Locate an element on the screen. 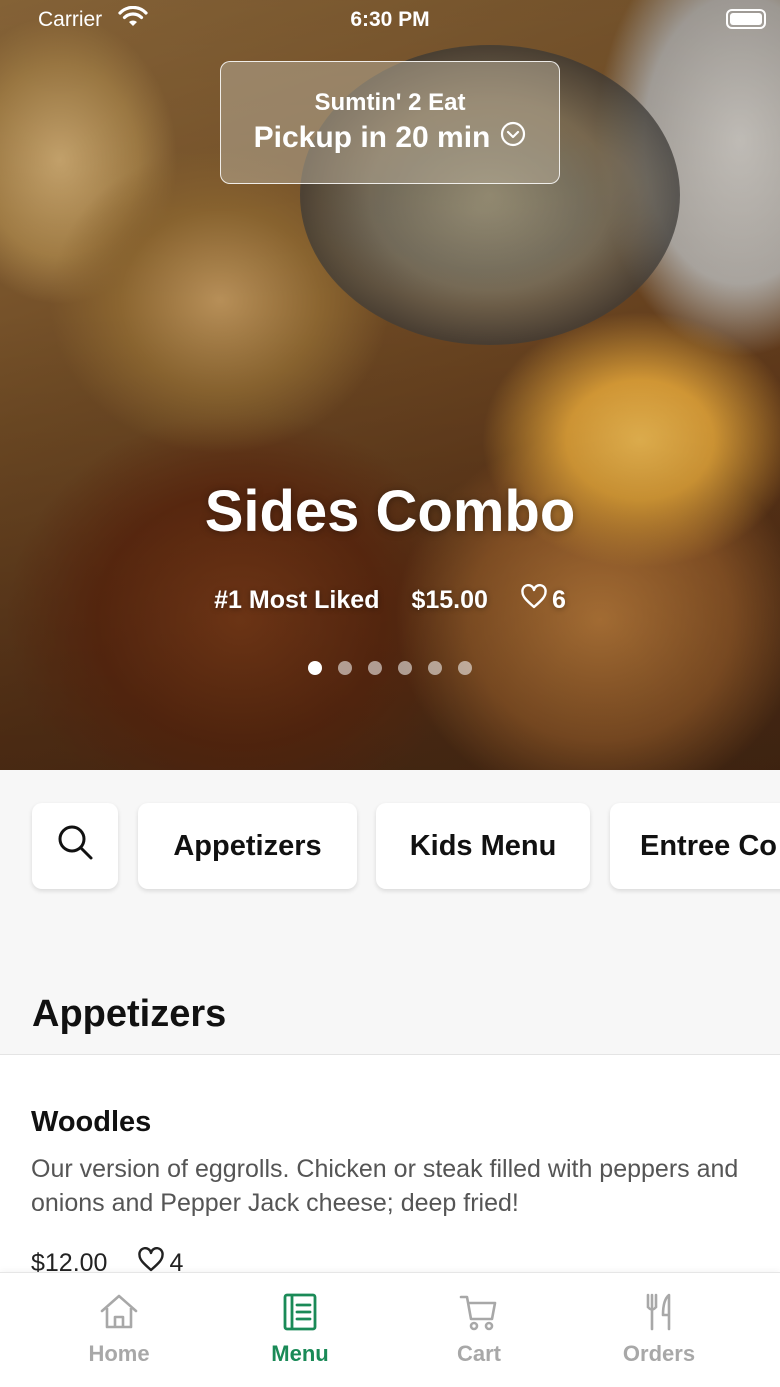 This screenshot has height=1387, width=780. featured-title: Sides Combo is located at coordinates (390, 511).